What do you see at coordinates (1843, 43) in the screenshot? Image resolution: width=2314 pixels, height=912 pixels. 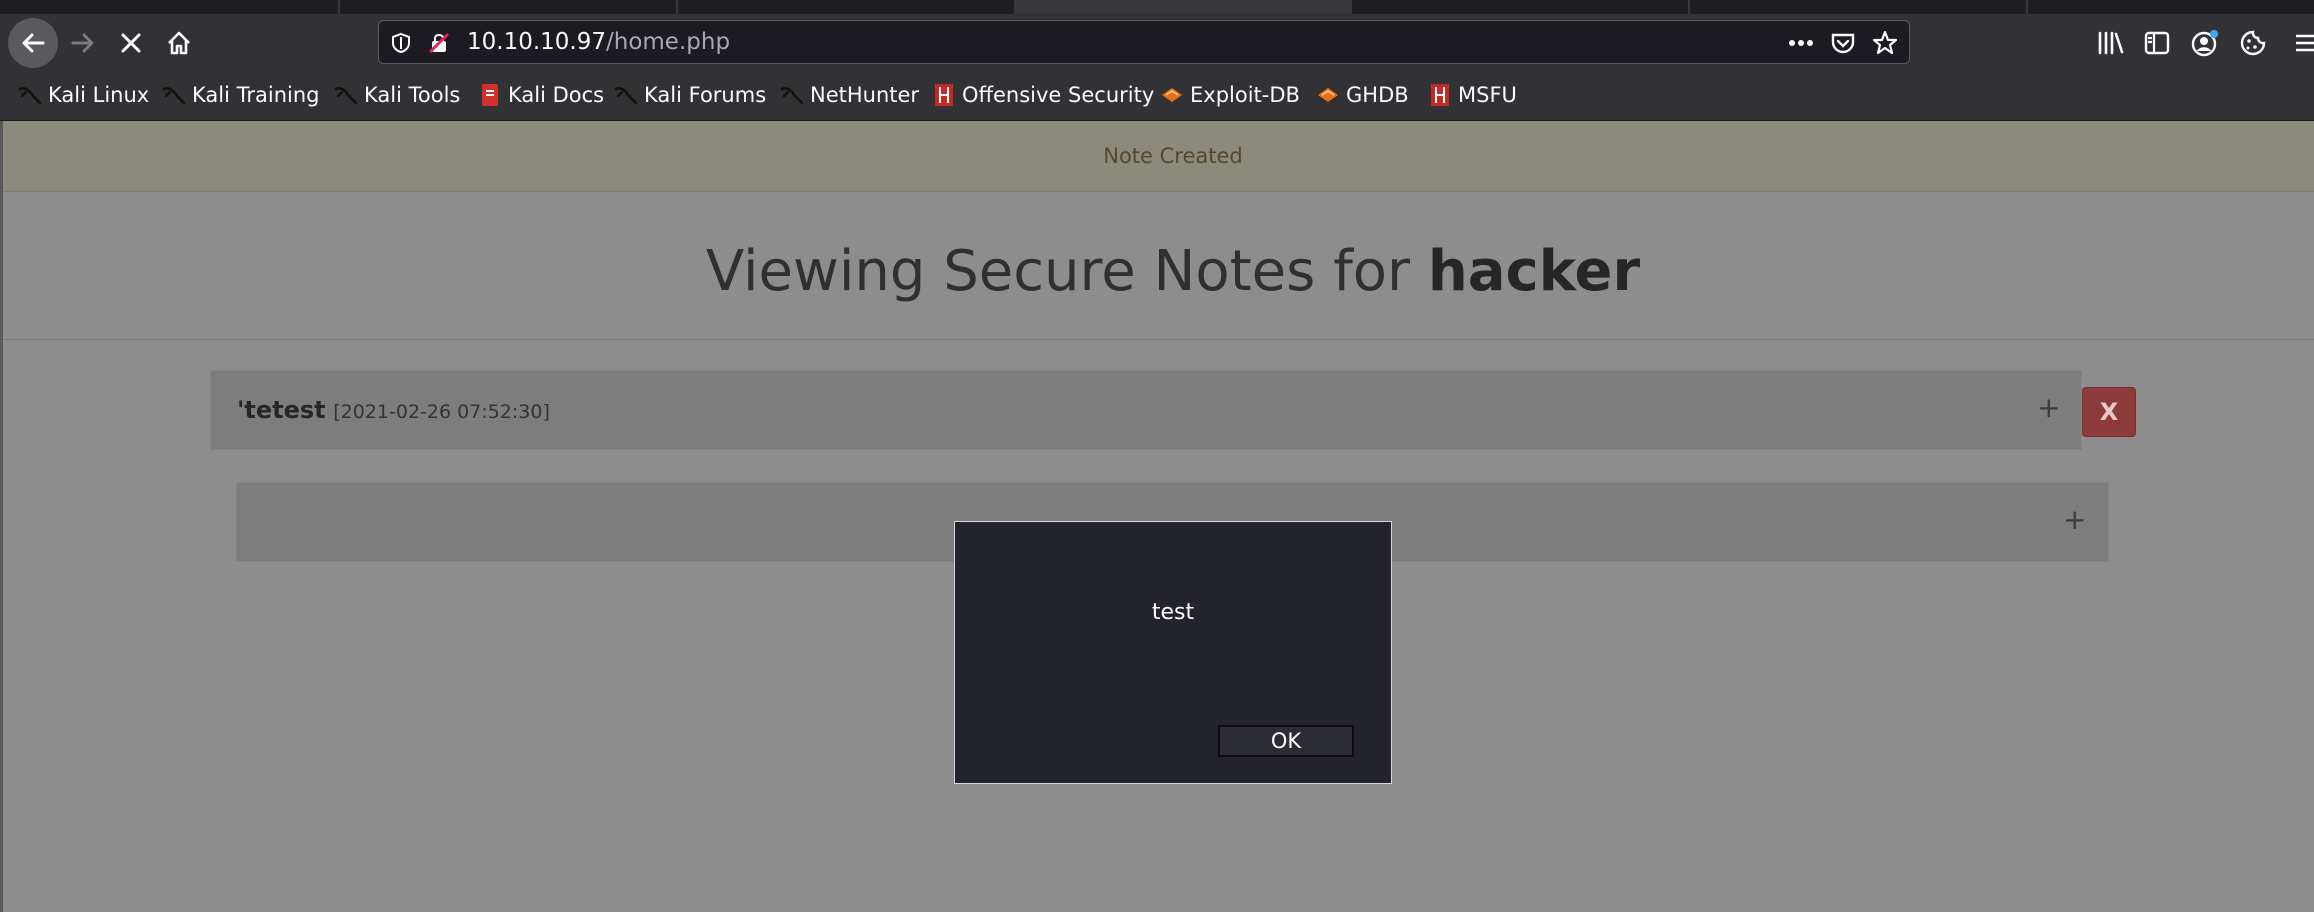 I see `pocket-icon` at bounding box center [1843, 43].